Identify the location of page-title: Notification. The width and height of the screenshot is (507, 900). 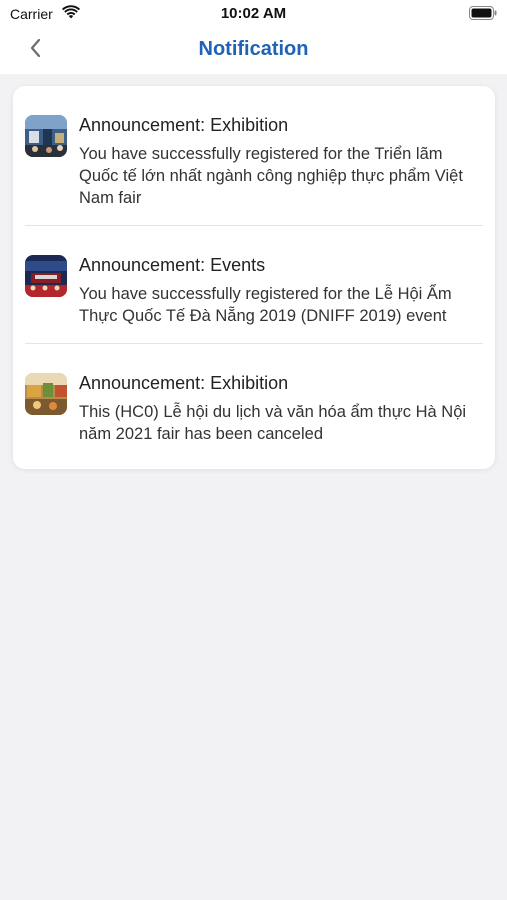
(253, 49).